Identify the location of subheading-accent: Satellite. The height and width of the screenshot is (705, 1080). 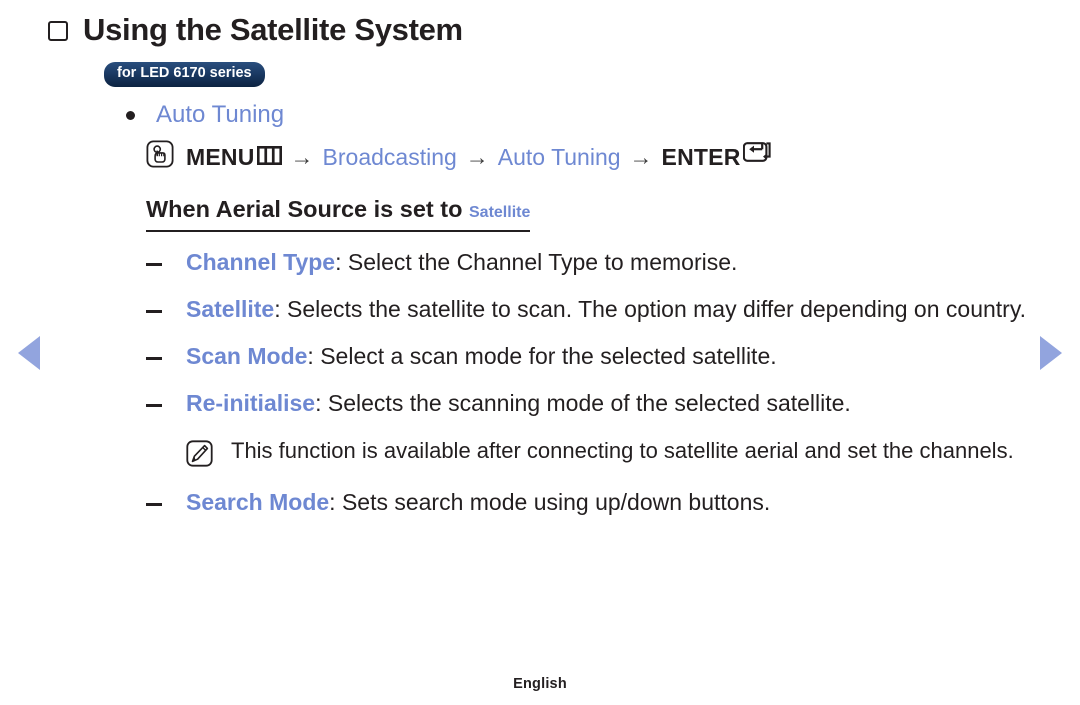
(500, 212).